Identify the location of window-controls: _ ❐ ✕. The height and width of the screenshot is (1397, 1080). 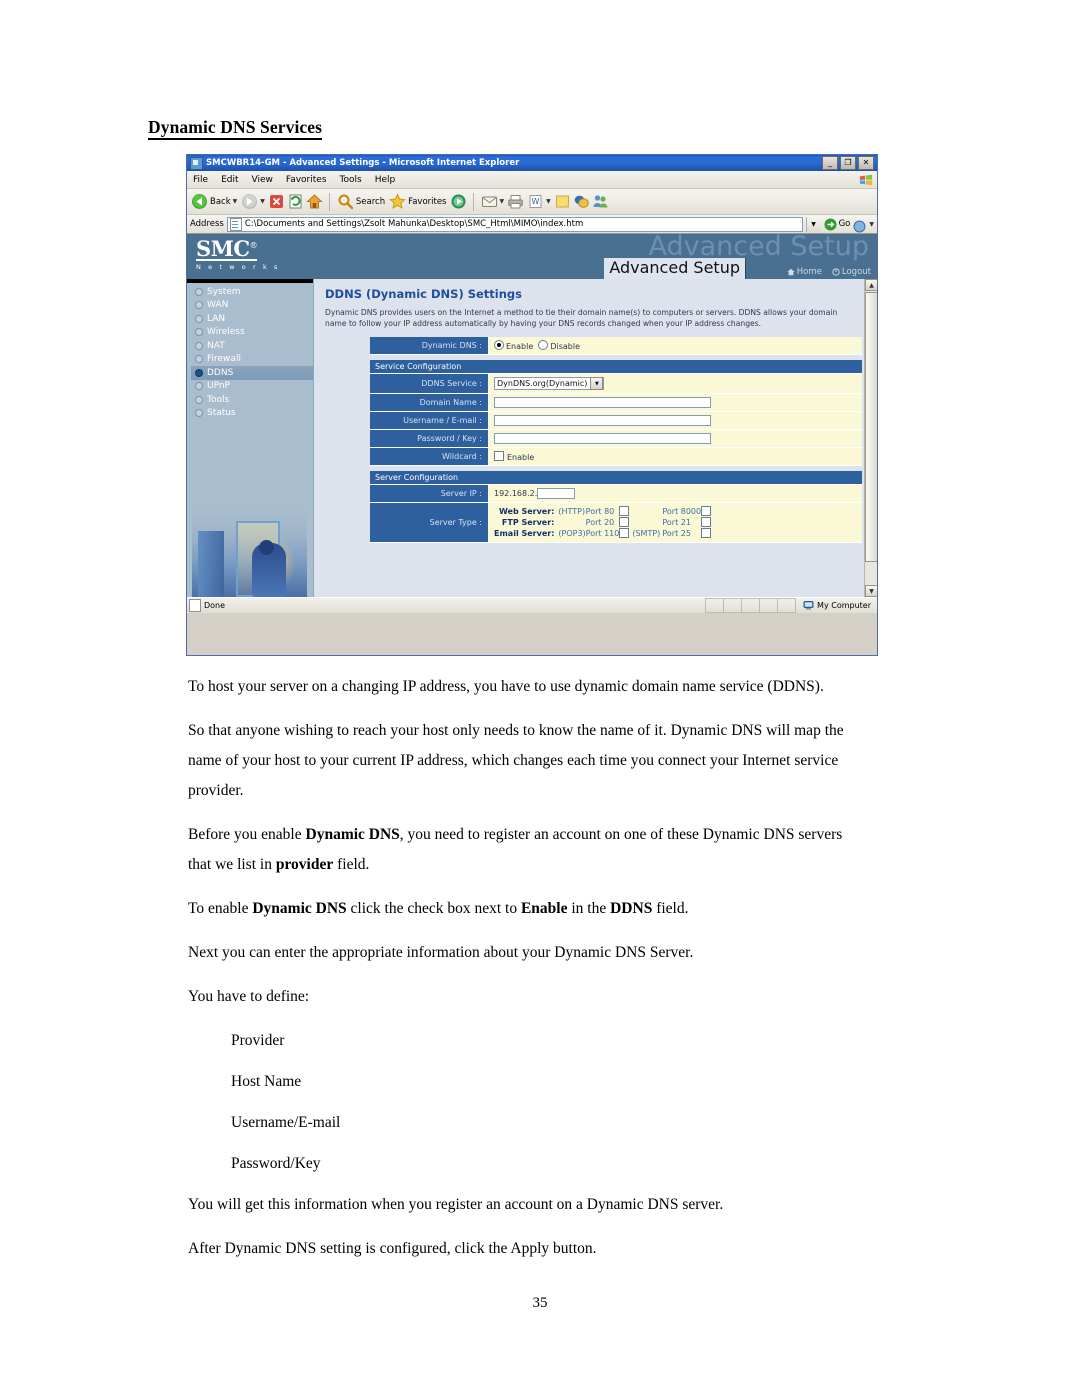
(848, 163).